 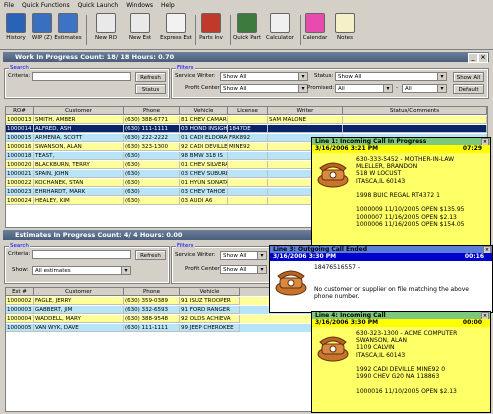 What do you see at coordinates (333, 347) in the screenshot?
I see `telephone-icon` at bounding box center [333, 347].